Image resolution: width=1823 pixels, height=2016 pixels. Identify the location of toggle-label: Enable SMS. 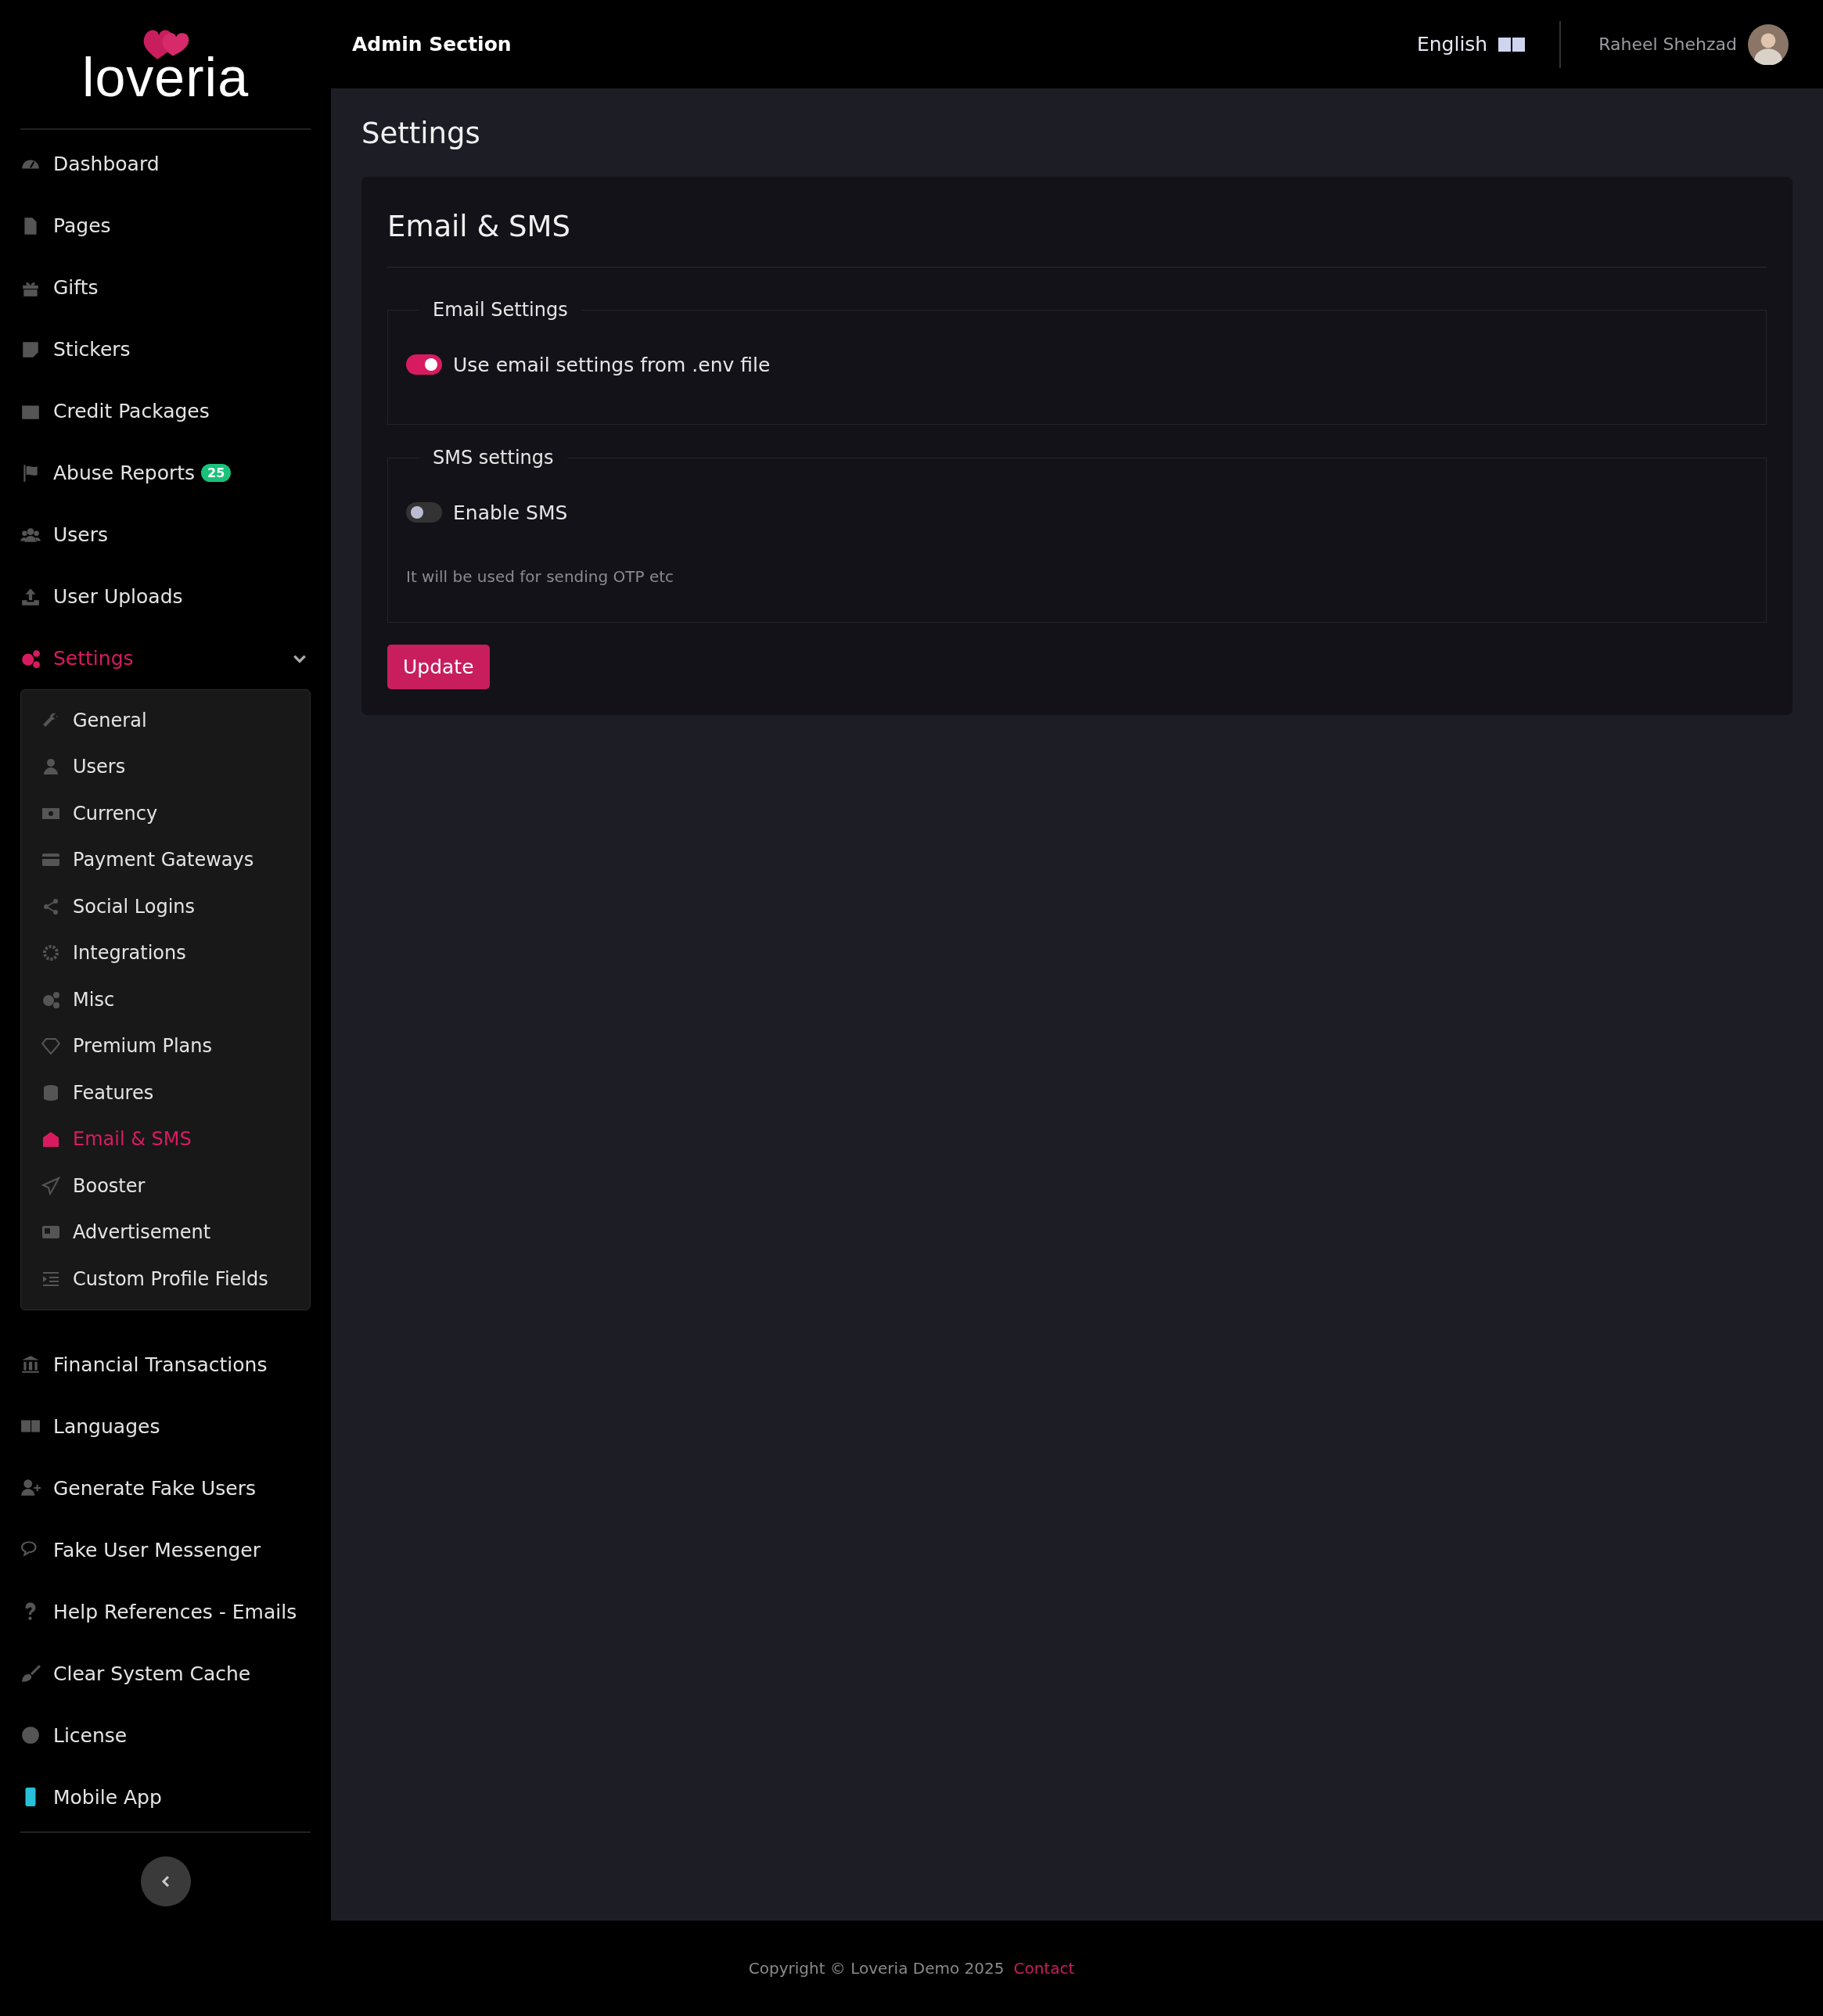
(510, 512).